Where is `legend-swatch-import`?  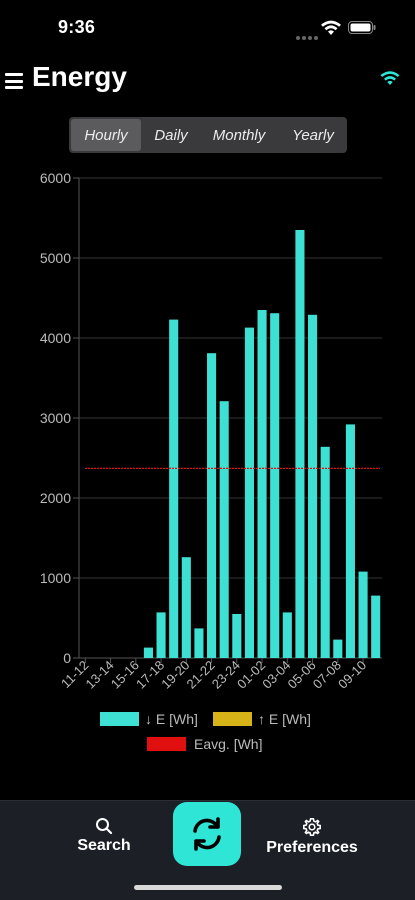 legend-swatch-import is located at coordinates (119, 719).